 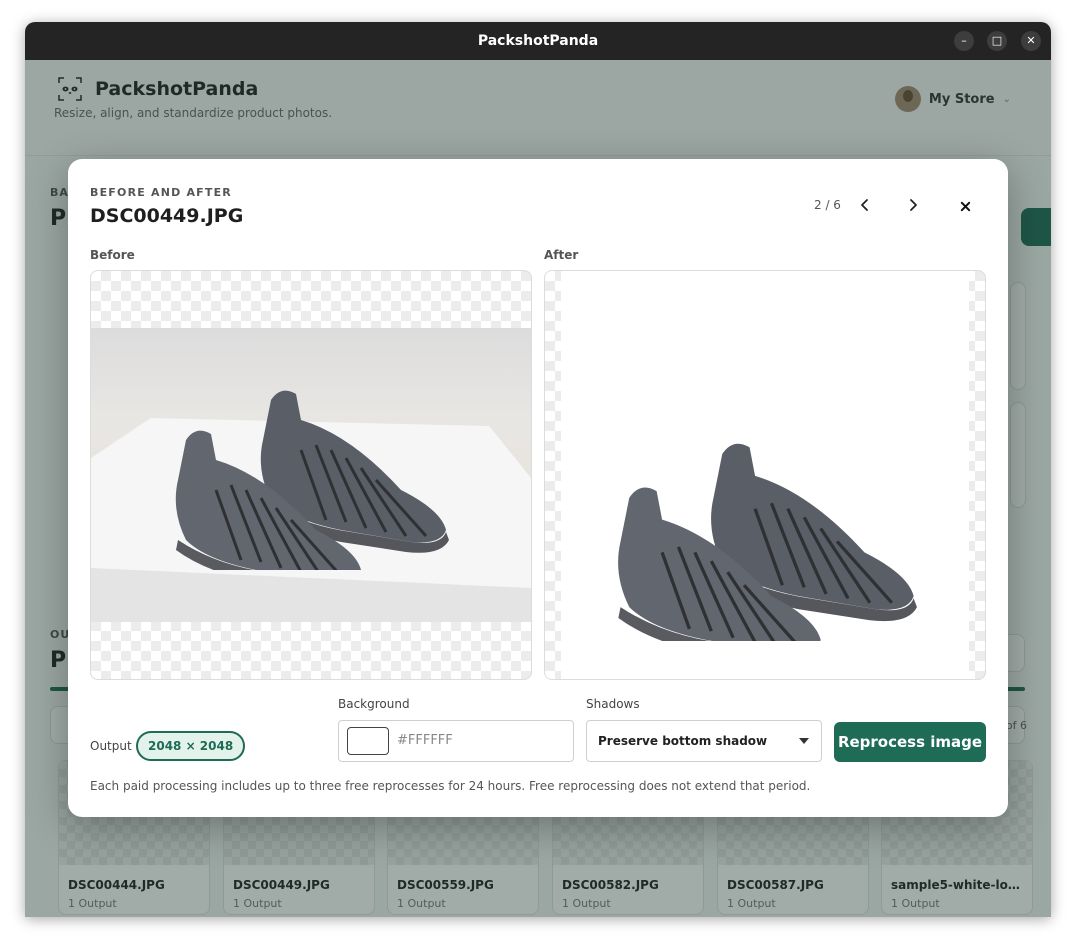 I want to click on minimize-button: –, so click(x=964, y=41).